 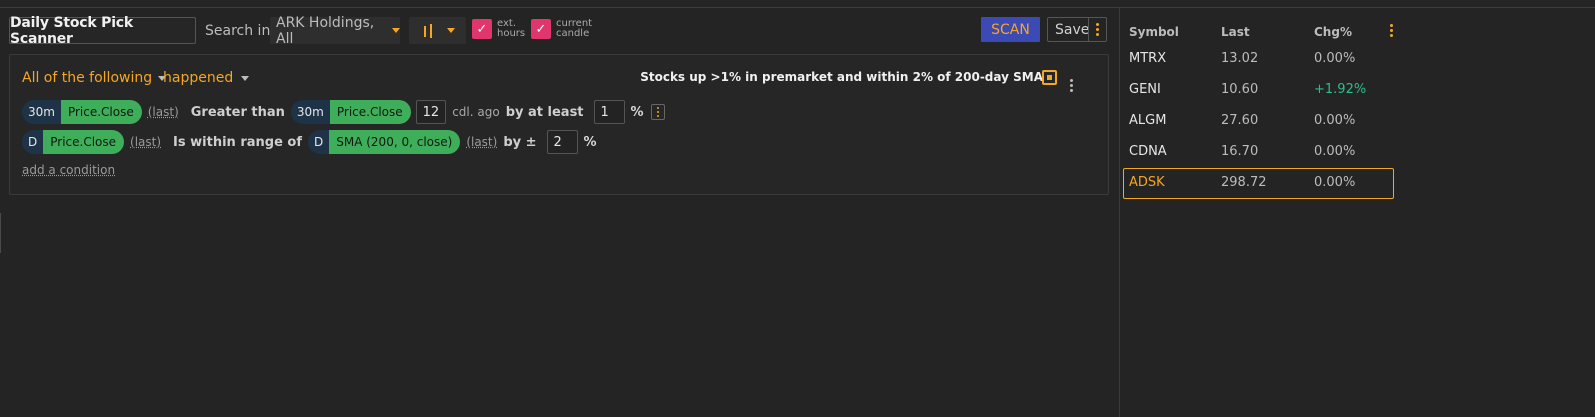 I want to click on universe-value: ARK Holdings, All, so click(x=325, y=30).